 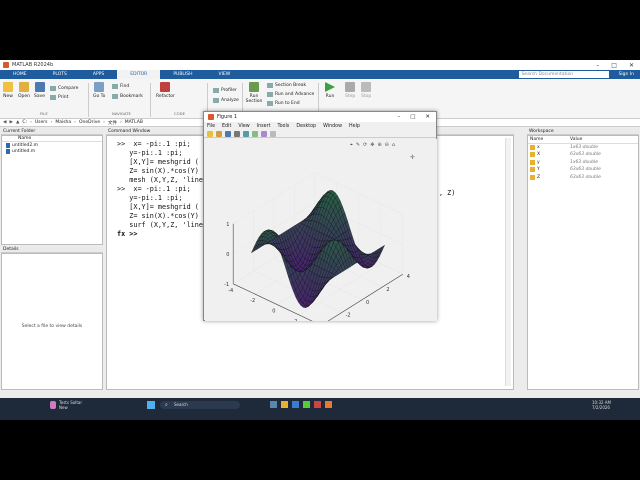 What do you see at coordinates (150, 198) in the screenshot?
I see `command-line: y=-pi:.1 :pi;` at bounding box center [150, 198].